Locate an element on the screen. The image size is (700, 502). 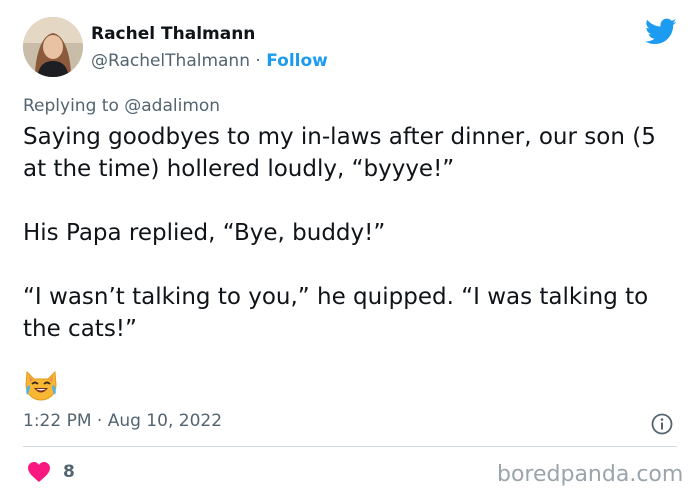
info-icon is located at coordinates (662, 424).